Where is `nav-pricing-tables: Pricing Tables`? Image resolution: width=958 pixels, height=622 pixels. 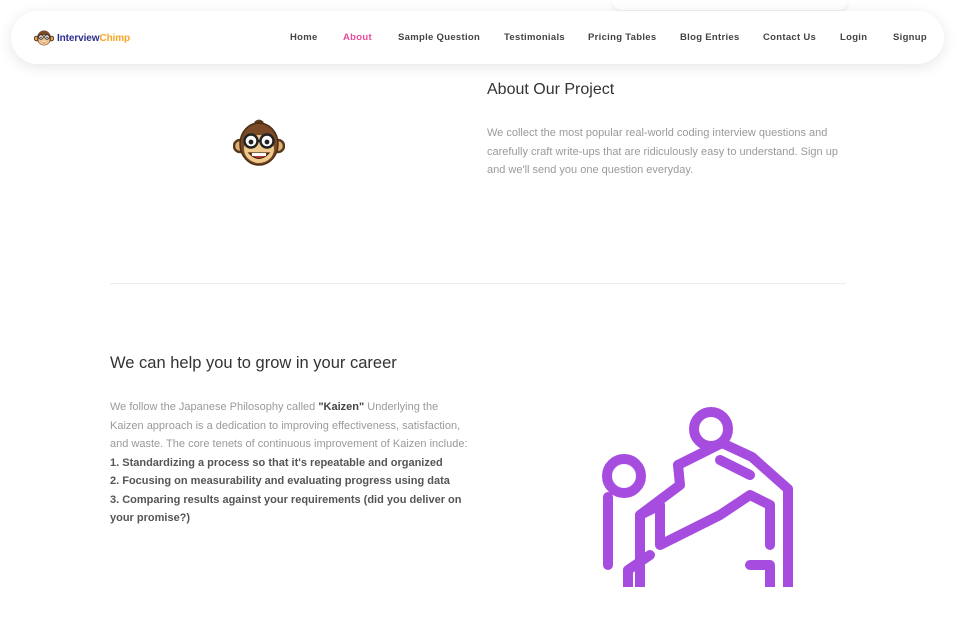 nav-pricing-tables: Pricing Tables is located at coordinates (622, 37).